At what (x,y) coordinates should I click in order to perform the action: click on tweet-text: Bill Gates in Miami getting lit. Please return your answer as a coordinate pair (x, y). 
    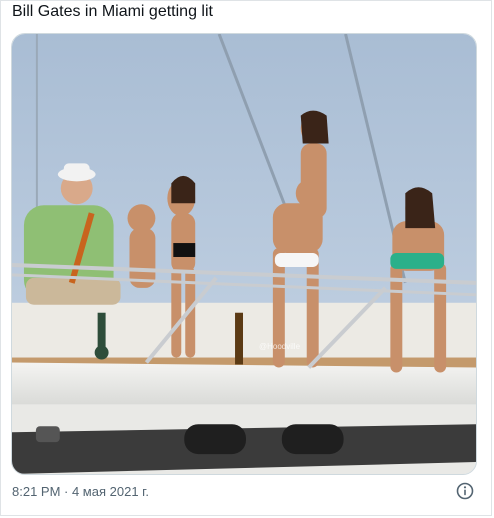
    Looking at the image, I should click on (112, 11).